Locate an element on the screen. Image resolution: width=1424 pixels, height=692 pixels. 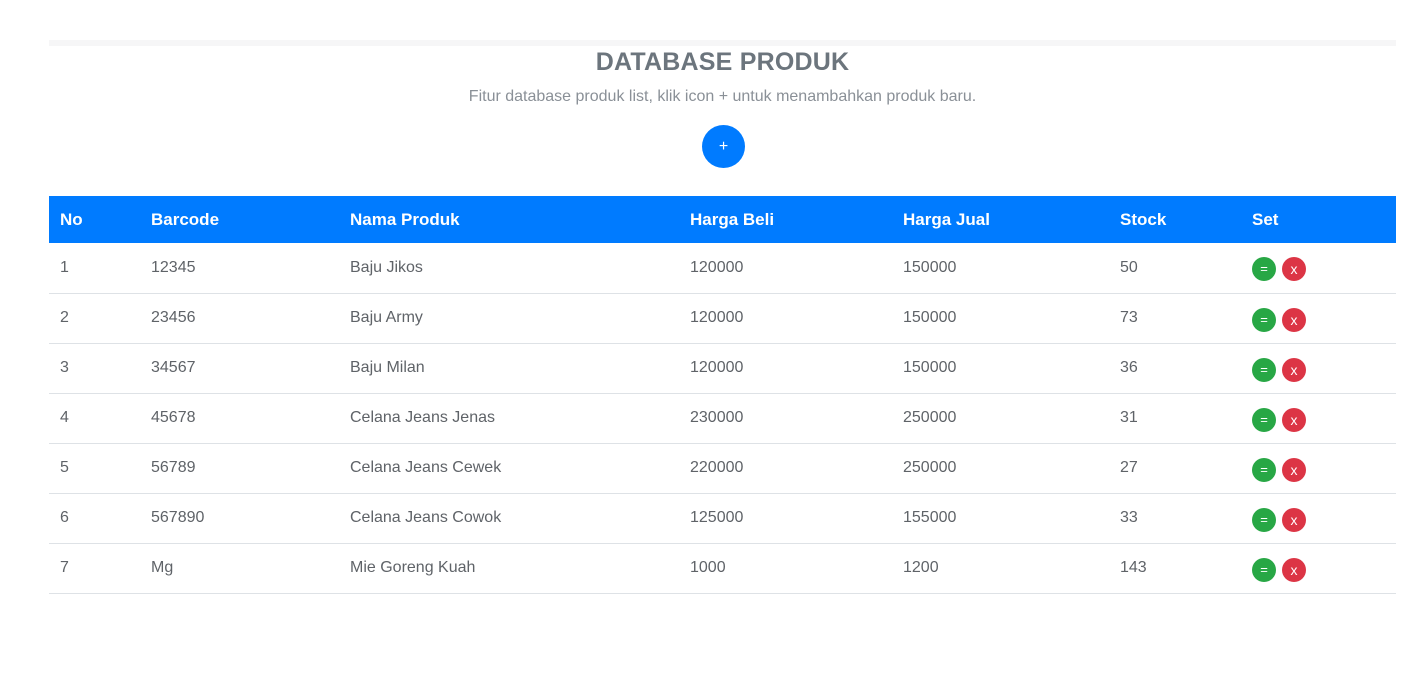
column-header-harga-jual: Harga Jual is located at coordinates (946, 219).